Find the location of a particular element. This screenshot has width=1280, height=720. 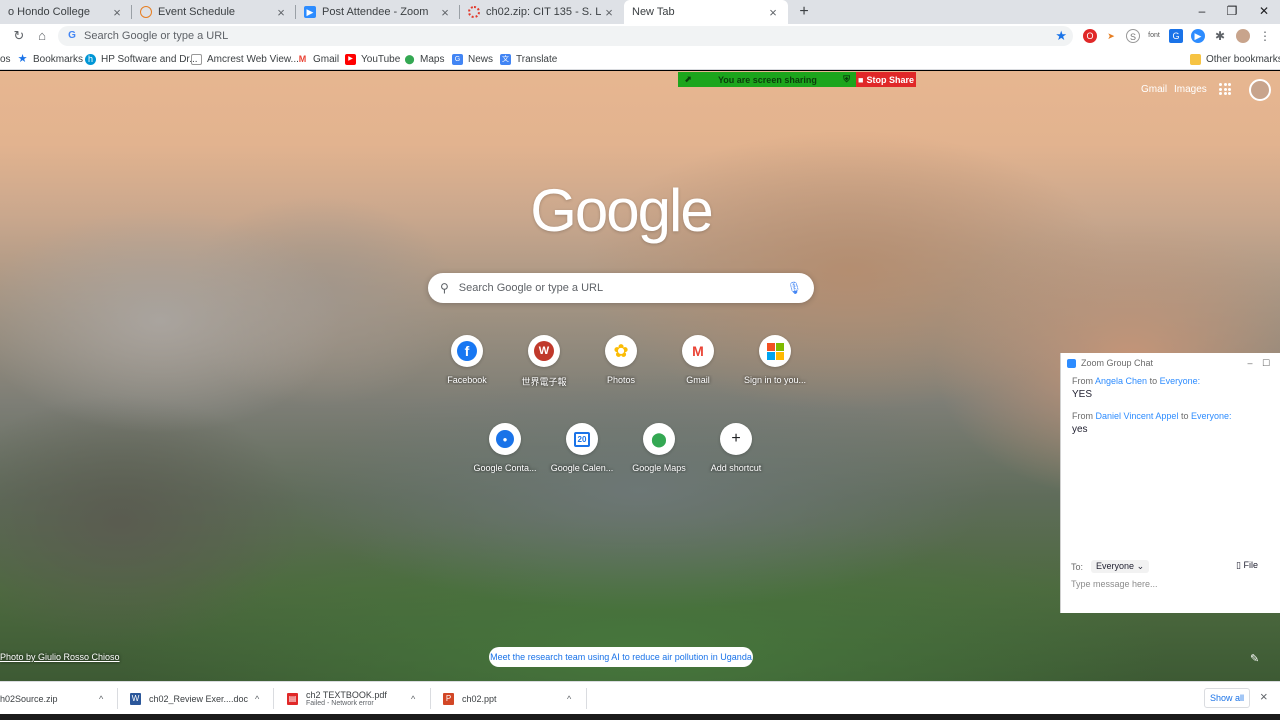

bookmark-star-icon: ★ is located at coordinates (1061, 36).